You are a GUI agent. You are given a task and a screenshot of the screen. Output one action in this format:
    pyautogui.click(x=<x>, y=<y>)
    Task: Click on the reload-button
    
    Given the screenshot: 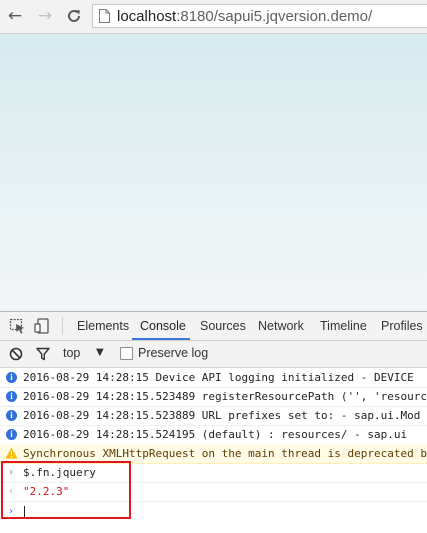 What is the action you would take?
    pyautogui.click(x=74, y=16)
    